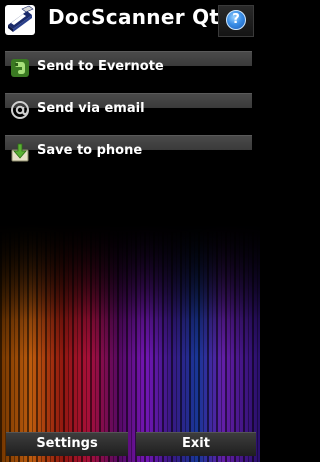 The width and height of the screenshot is (320, 462). I want to click on help-icon: ?, so click(236, 20).